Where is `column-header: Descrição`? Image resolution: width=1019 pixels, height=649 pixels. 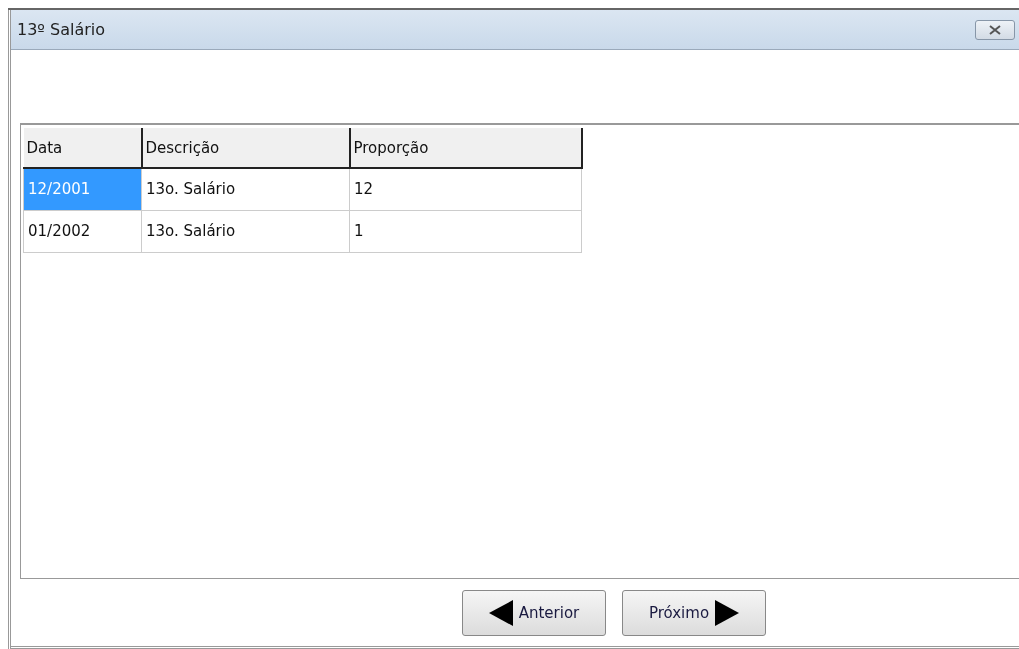
column-header: Descrição is located at coordinates (245, 148).